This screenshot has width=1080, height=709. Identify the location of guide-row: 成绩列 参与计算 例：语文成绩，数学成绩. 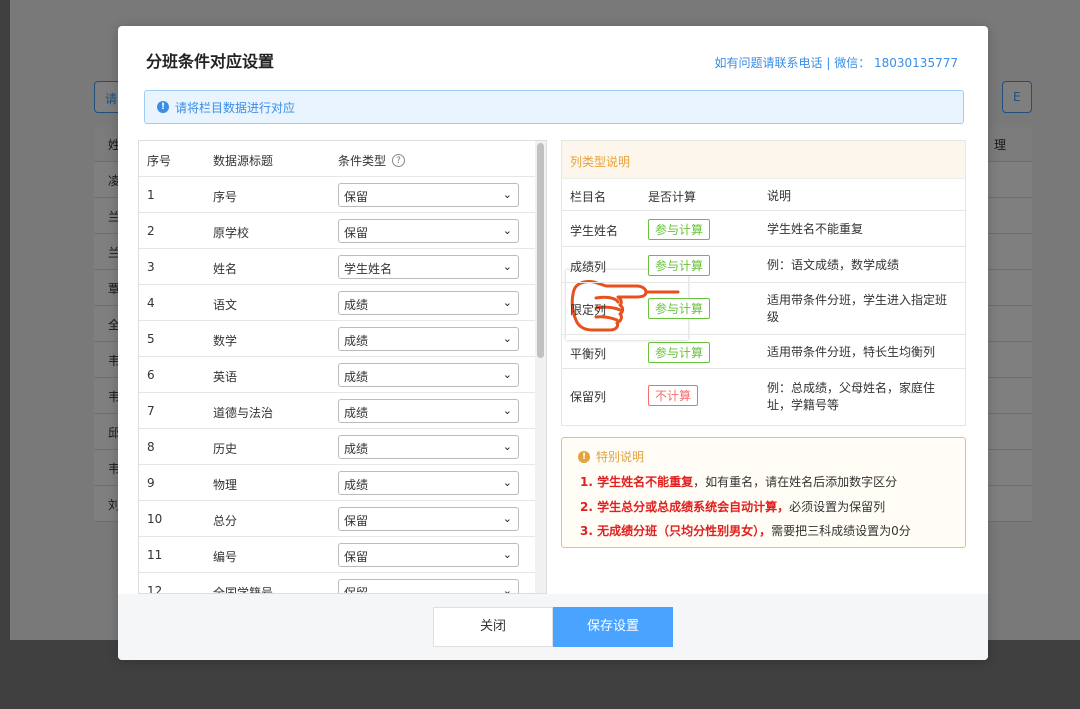
(763, 265).